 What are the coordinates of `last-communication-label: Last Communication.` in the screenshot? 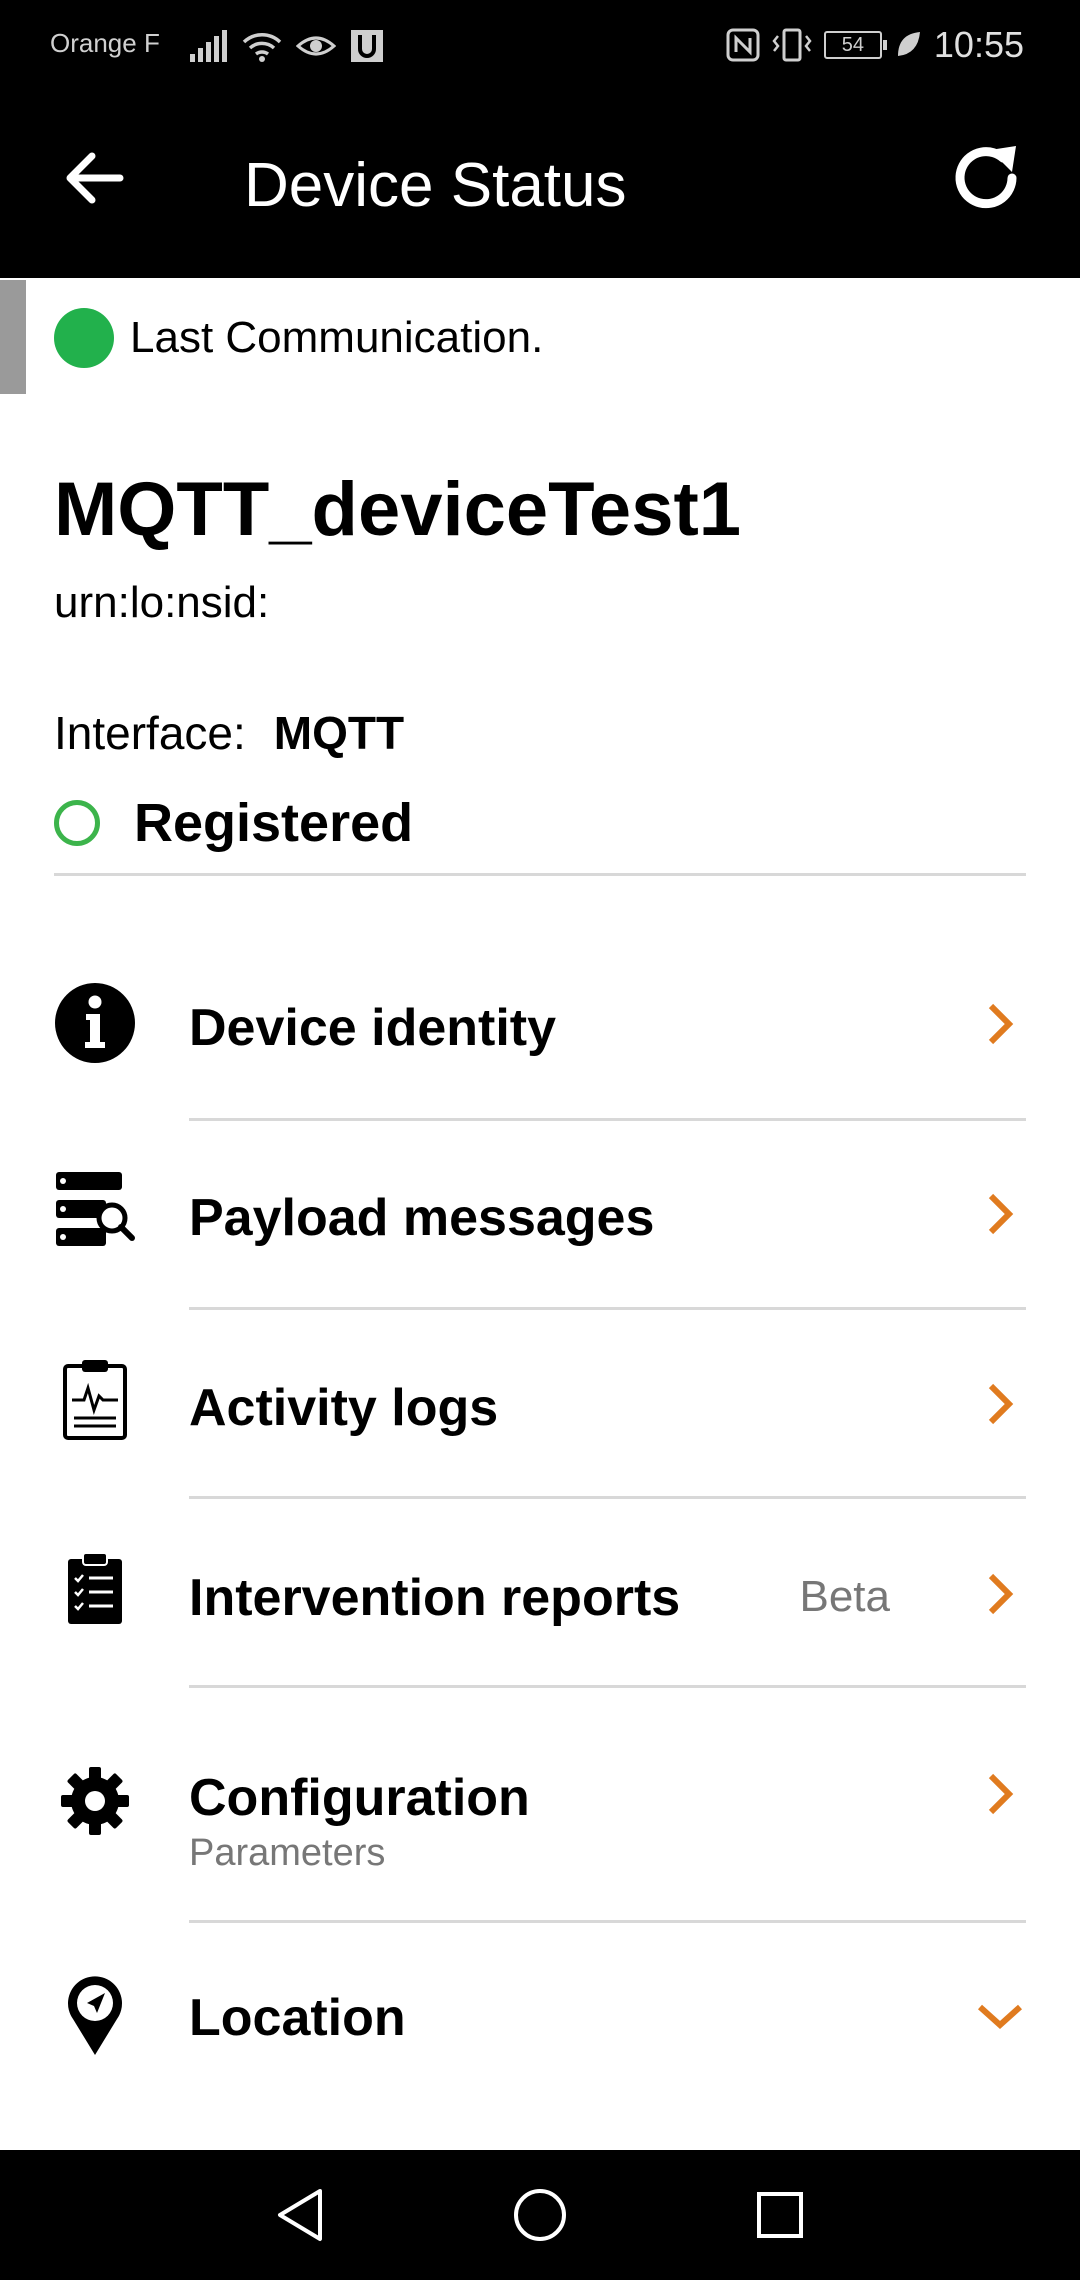 It's located at (337, 337).